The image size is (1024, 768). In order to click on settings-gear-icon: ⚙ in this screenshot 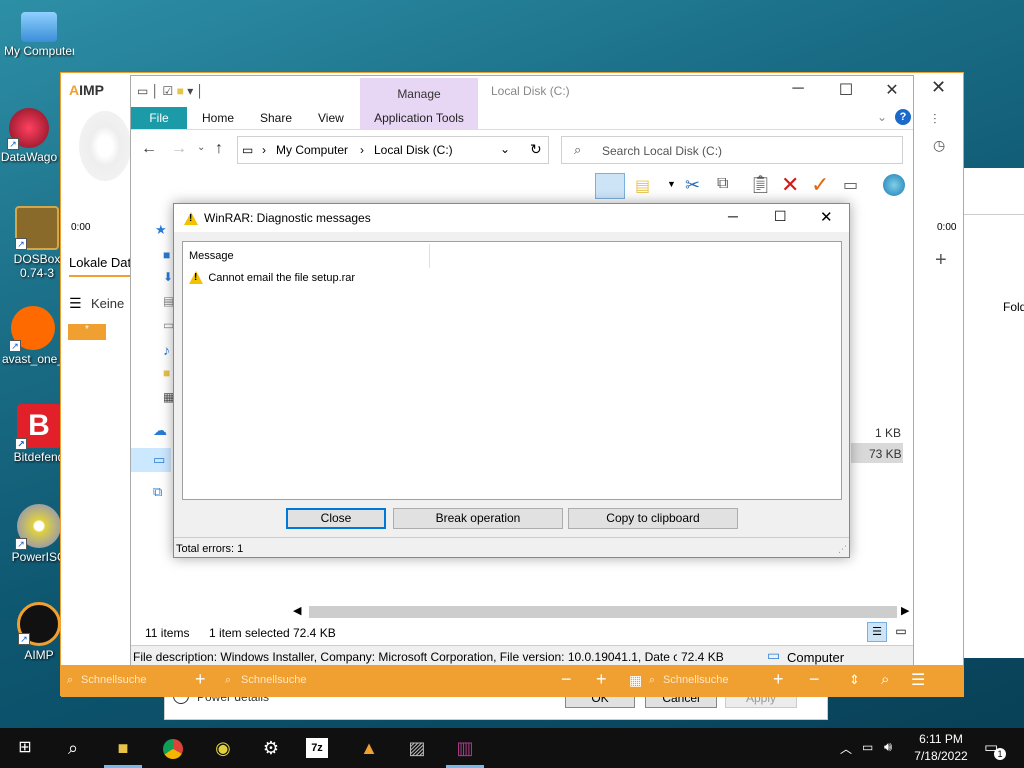, I will do `click(271, 748)`.